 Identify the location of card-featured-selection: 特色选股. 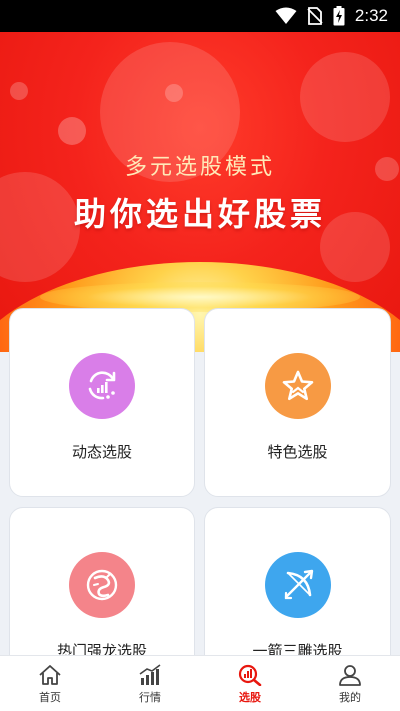
(297, 402).